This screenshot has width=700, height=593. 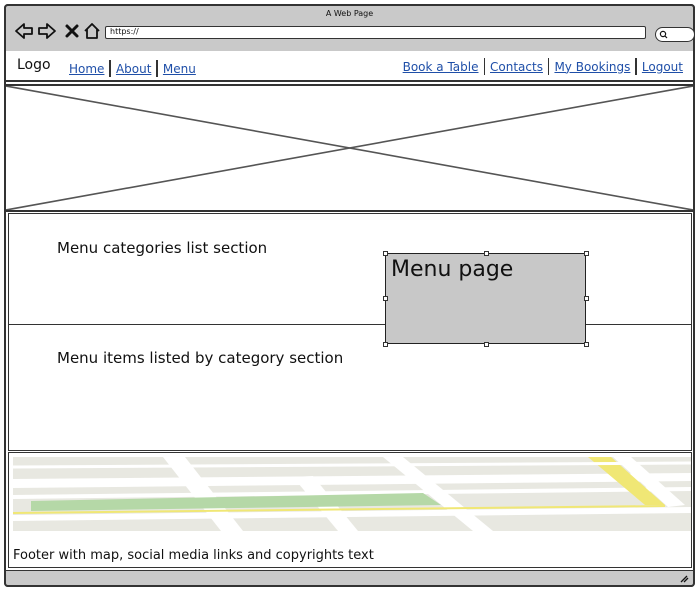 I want to click on primary-nav: Home About Menu, so click(x=132, y=68).